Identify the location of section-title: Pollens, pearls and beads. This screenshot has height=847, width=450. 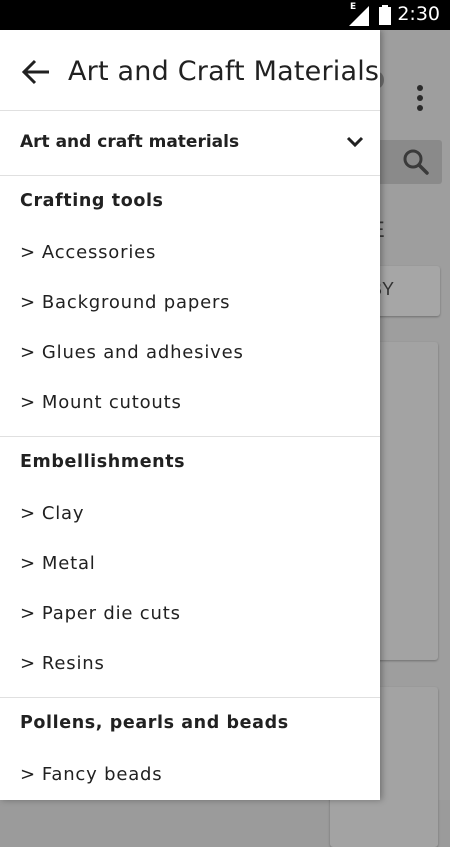
(154, 723).